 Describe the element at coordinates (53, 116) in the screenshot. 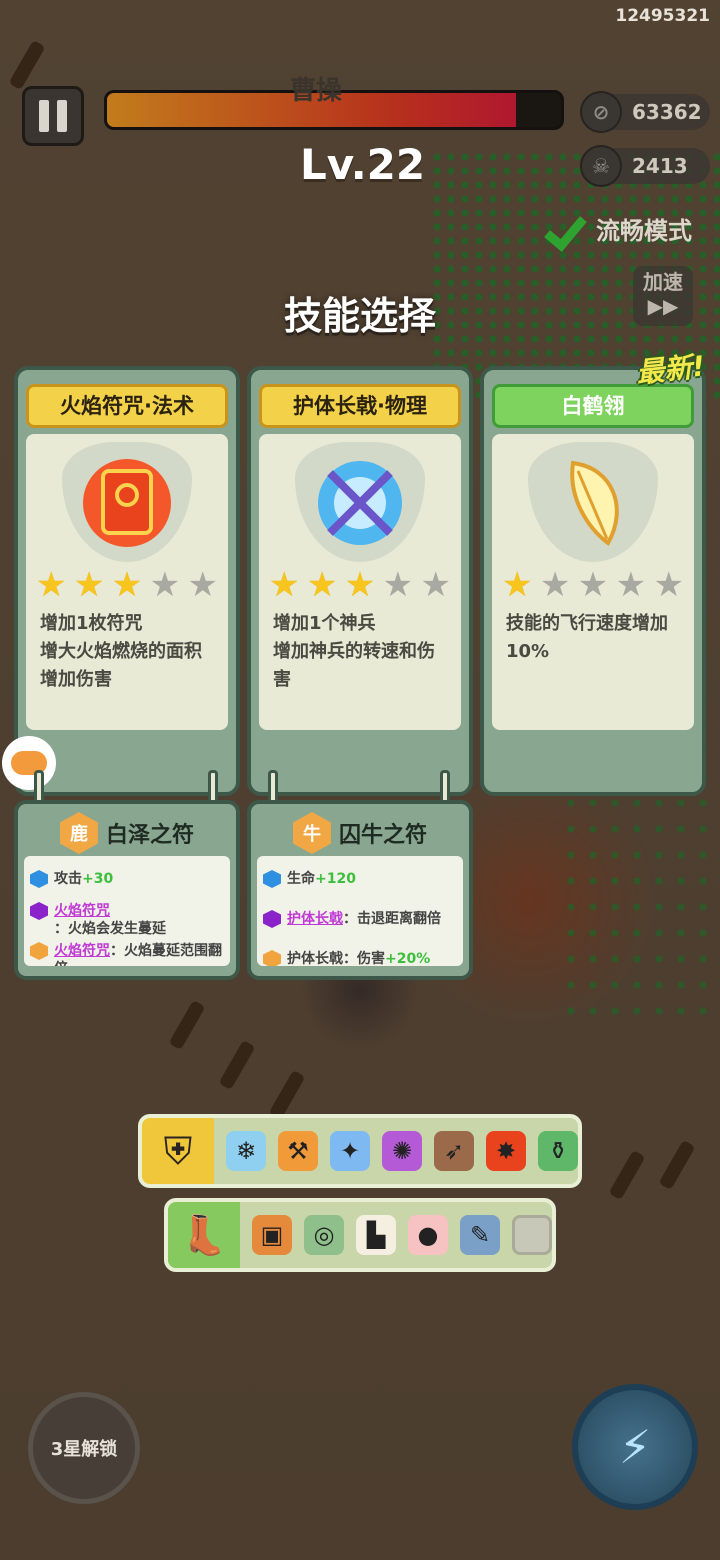

I see `pause-button` at that location.